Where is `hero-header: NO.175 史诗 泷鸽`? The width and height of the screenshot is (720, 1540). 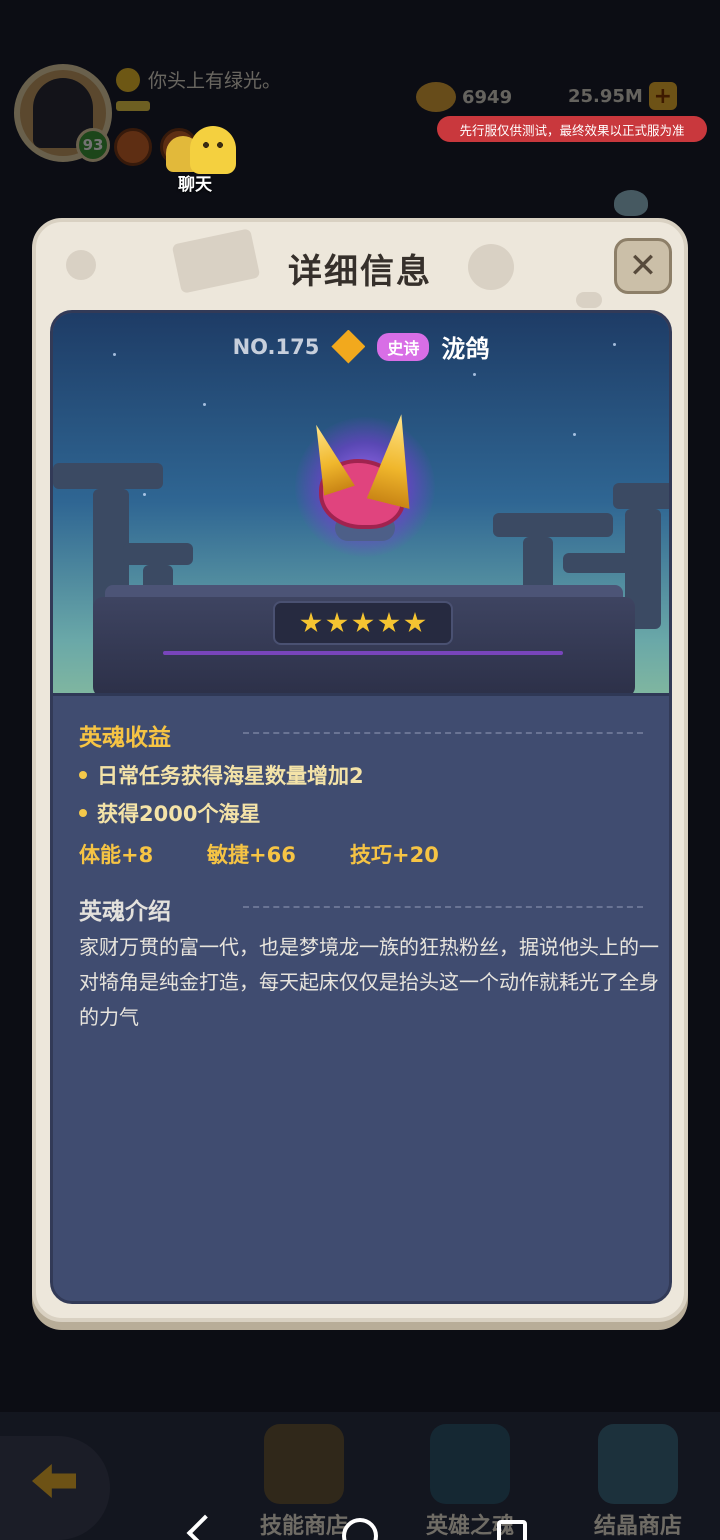
hero-header: NO.175 史诗 泷鸽 is located at coordinates (361, 346).